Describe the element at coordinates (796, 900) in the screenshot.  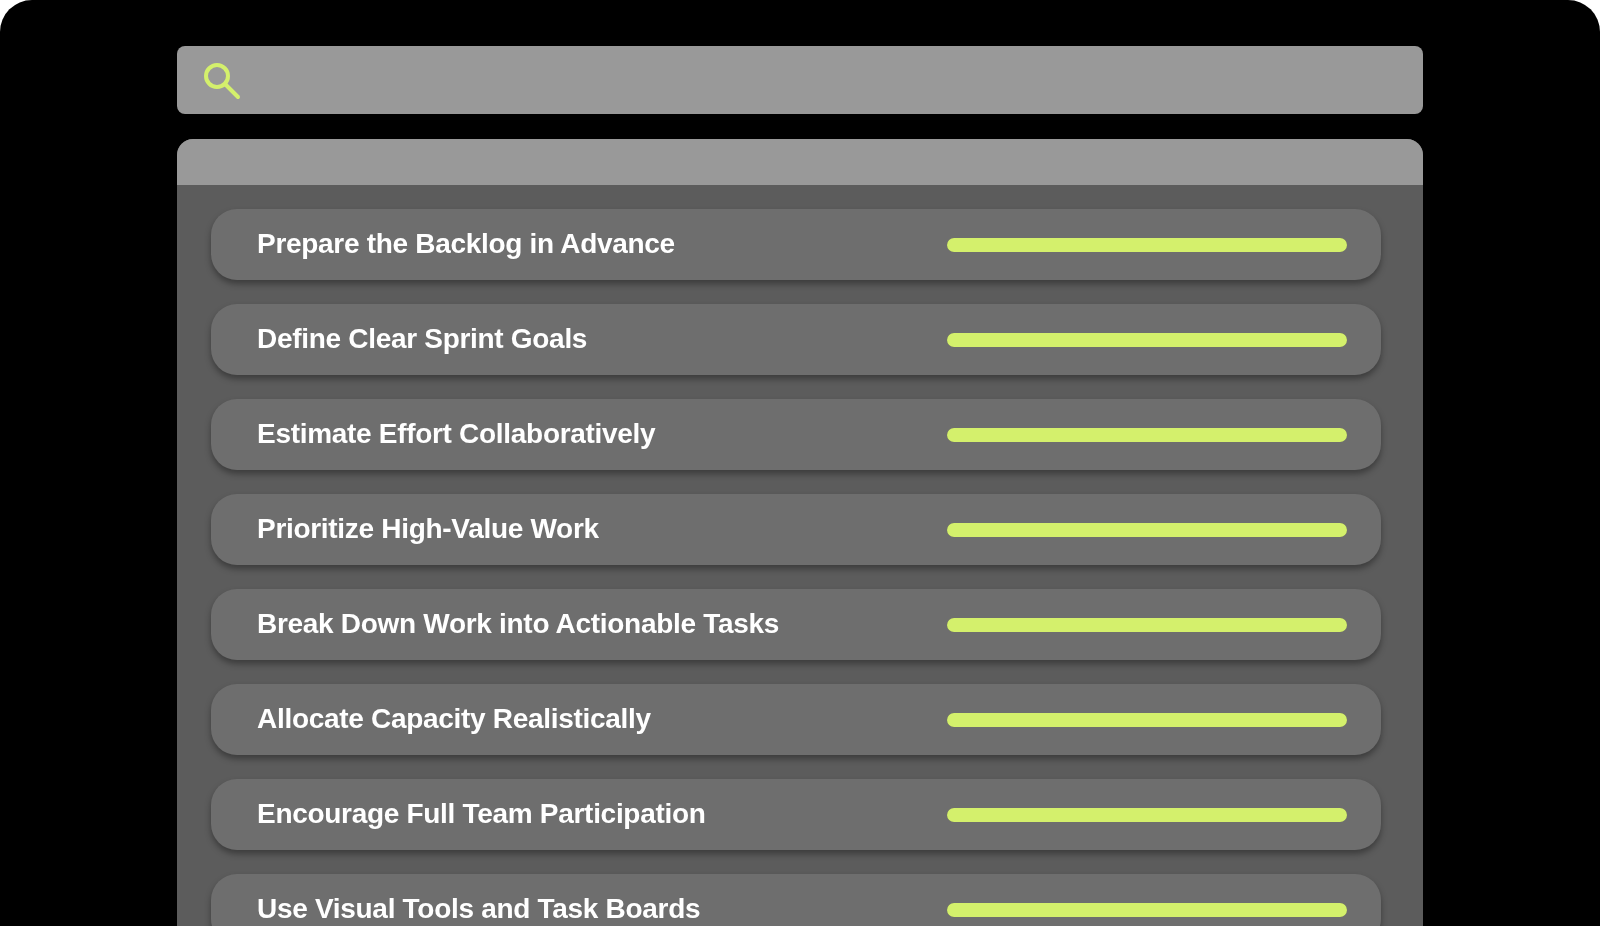
I see `list-item: Use Visual Tools and Task Boards` at that location.